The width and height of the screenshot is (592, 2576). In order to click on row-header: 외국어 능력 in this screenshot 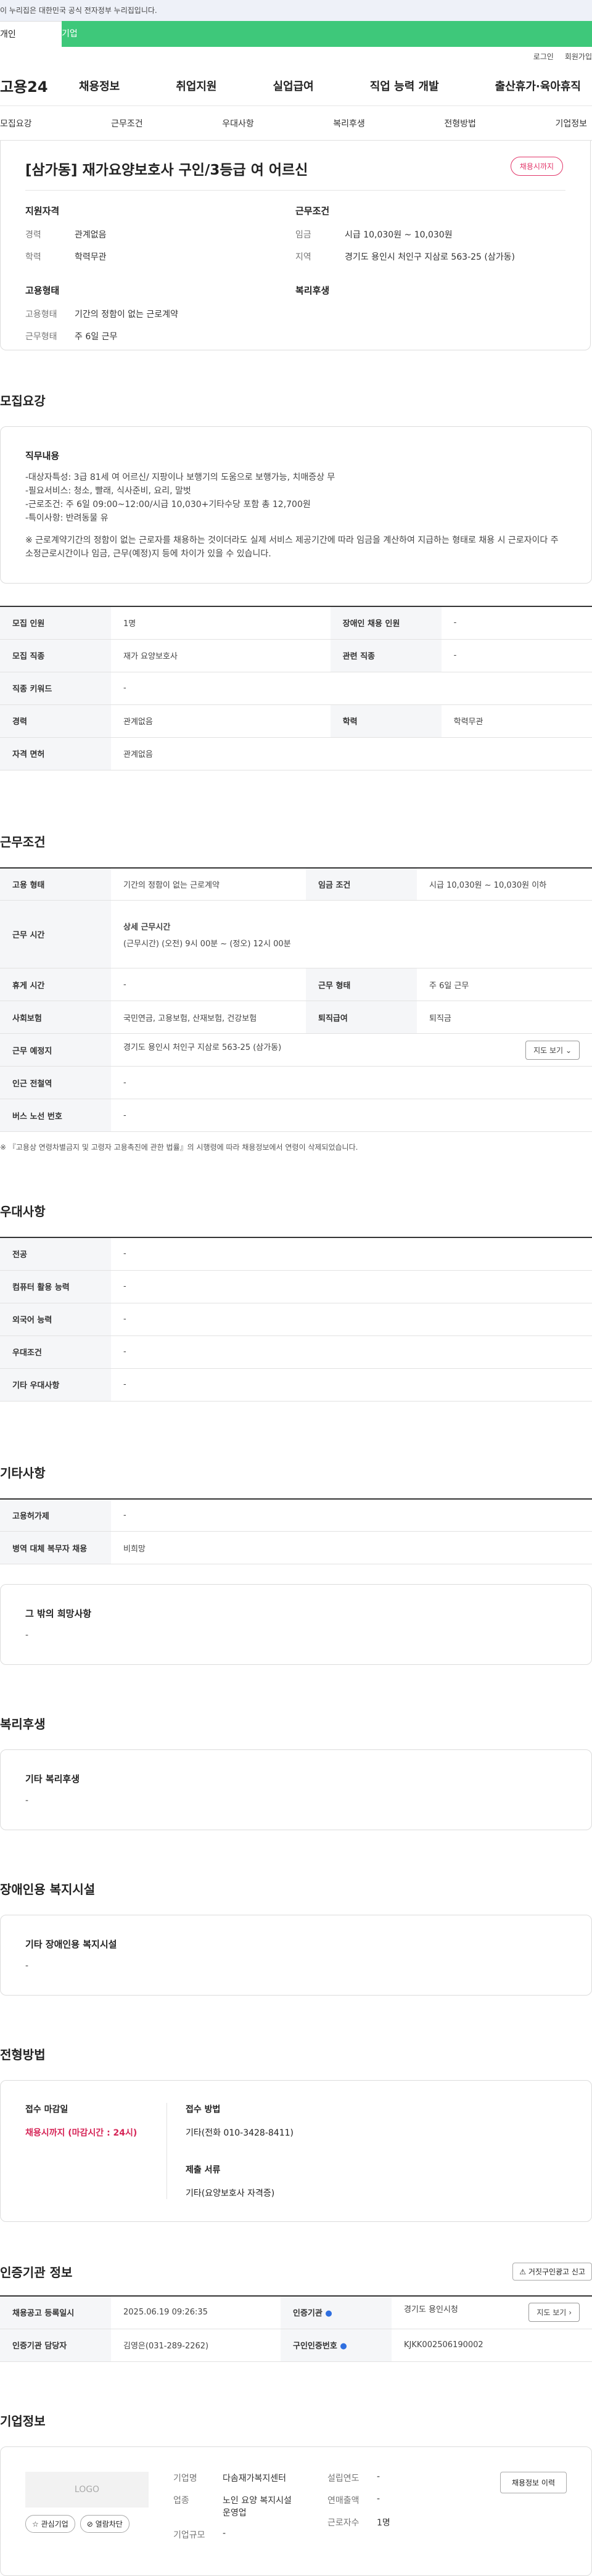, I will do `click(55, 1319)`.